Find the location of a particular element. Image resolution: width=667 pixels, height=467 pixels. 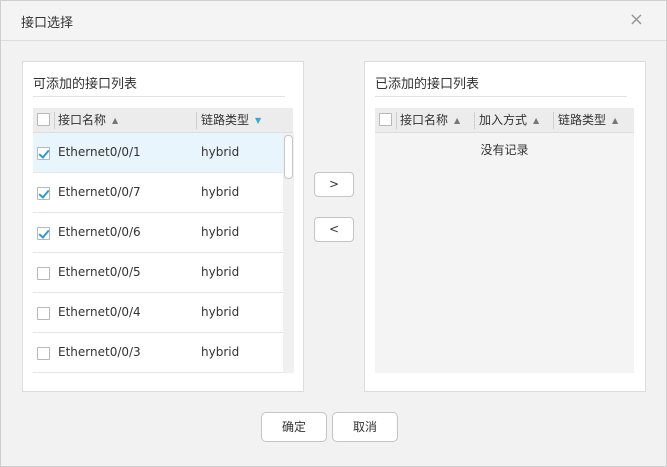

available-panel-title: 可添加的接口列表 is located at coordinates (85, 84).